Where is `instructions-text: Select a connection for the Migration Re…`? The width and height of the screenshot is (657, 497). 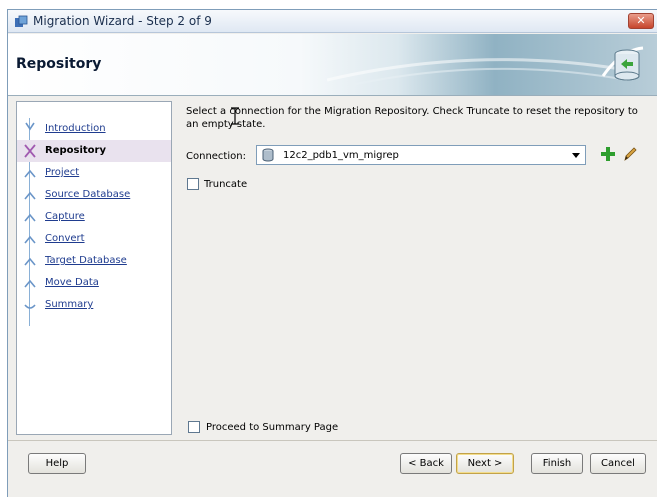
instructions-text: Select a connection for the Migration Re… is located at coordinates (412, 118).